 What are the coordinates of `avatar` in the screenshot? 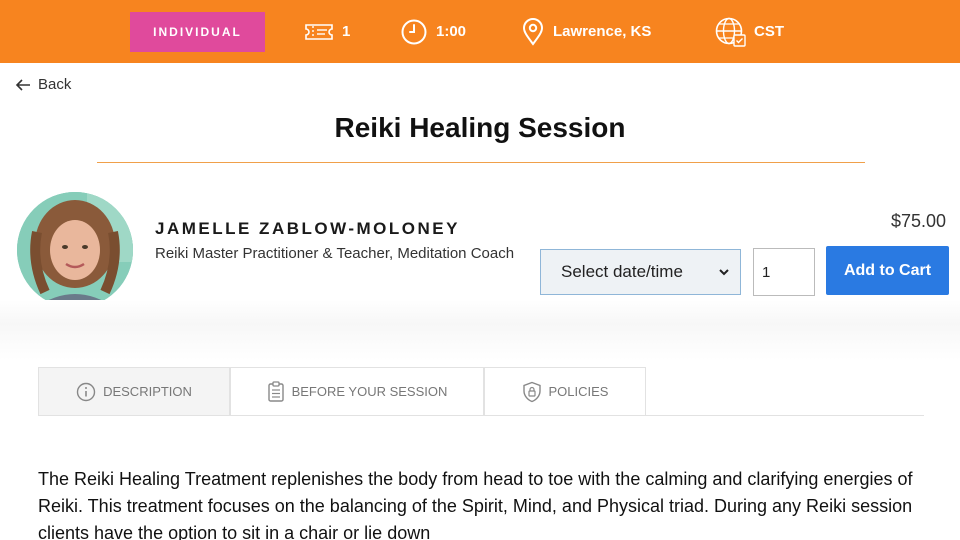 It's located at (75, 250).